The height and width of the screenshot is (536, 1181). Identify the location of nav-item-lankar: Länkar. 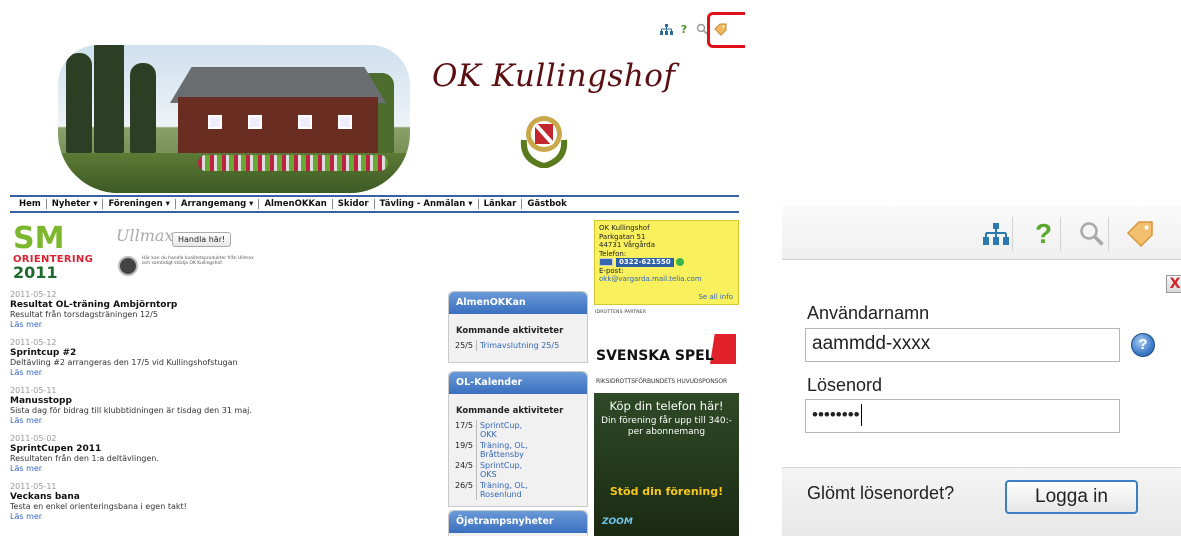
(501, 204).